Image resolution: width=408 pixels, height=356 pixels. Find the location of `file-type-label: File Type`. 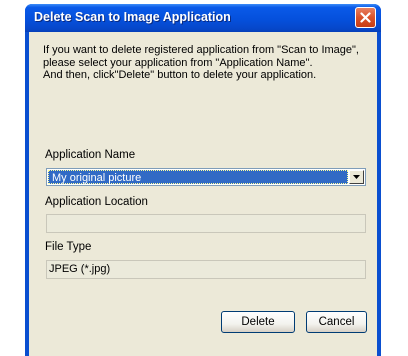

file-type-label: File Type is located at coordinates (68, 247).